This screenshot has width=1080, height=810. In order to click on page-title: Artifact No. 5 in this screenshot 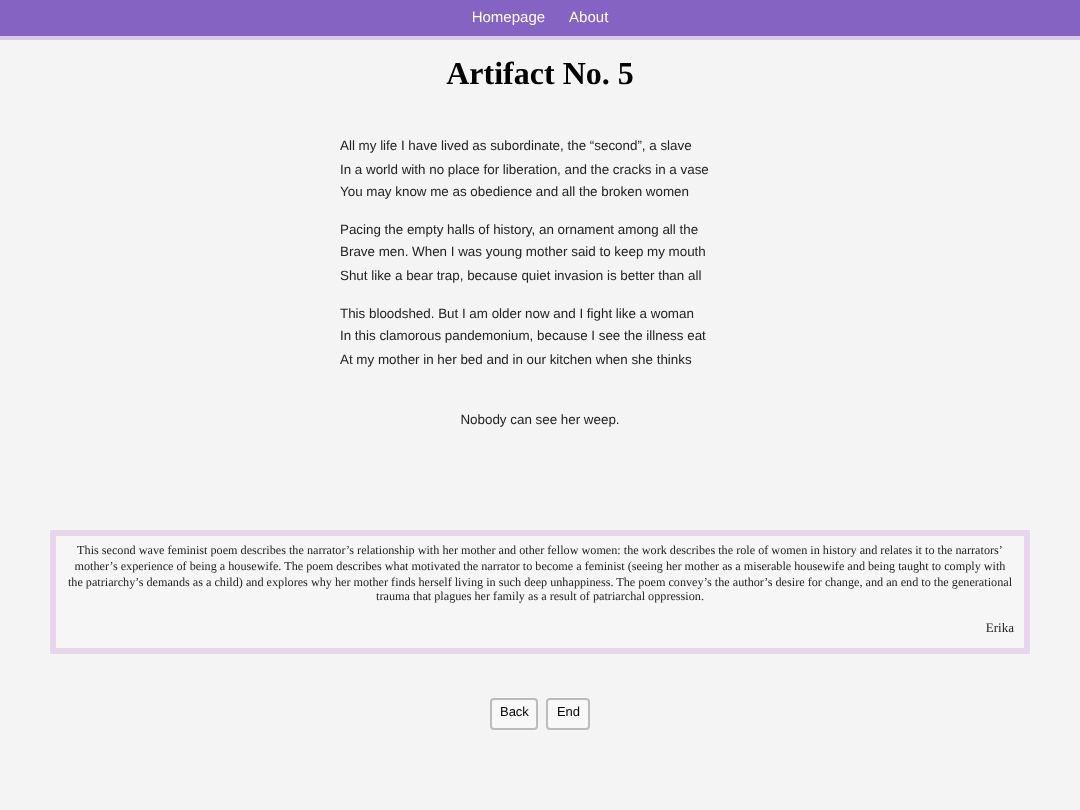, I will do `click(540, 76)`.